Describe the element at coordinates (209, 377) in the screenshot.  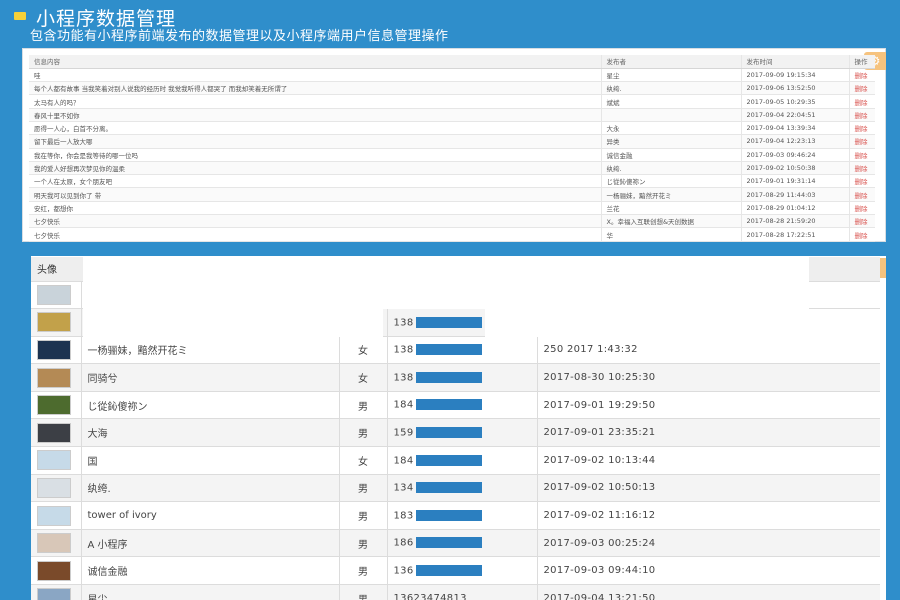
I see `user-nickname: 同骑兮` at that location.